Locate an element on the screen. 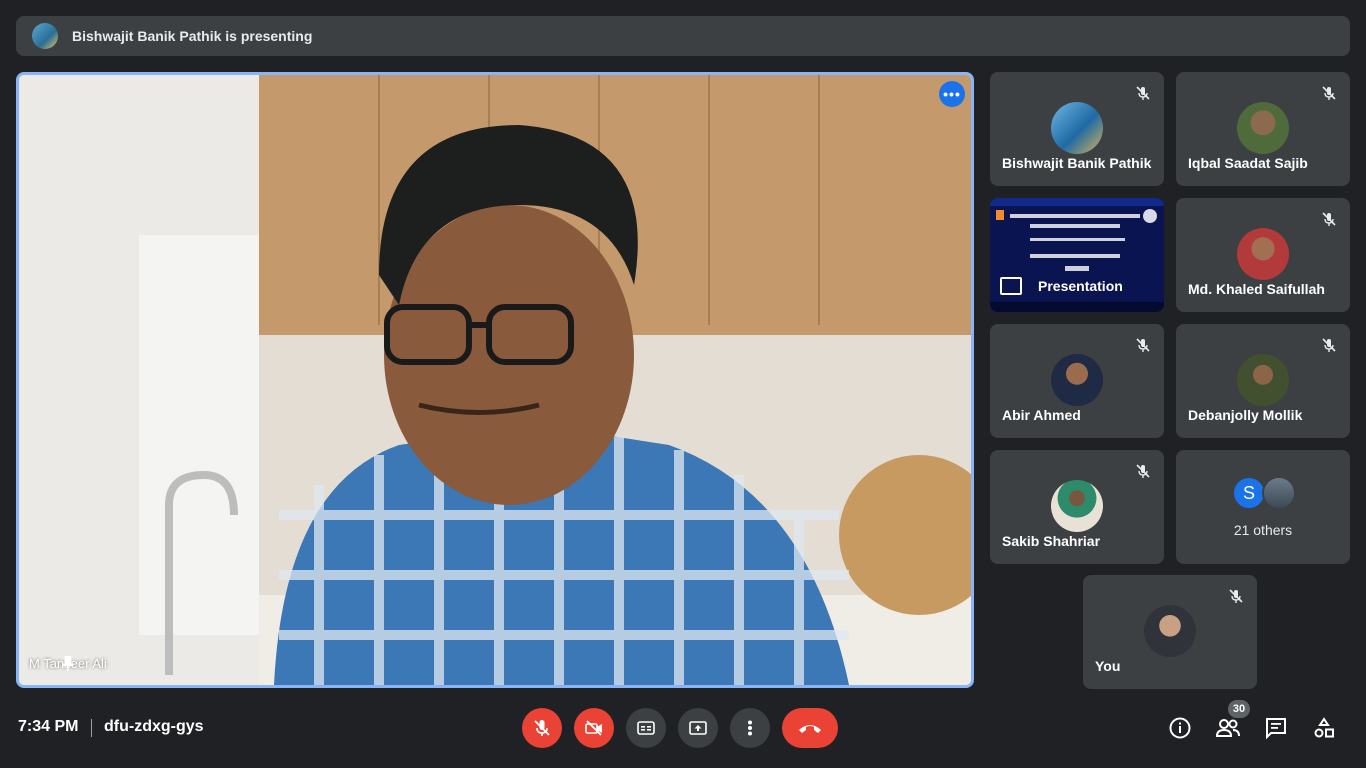  people-icon is located at coordinates (1227, 728).